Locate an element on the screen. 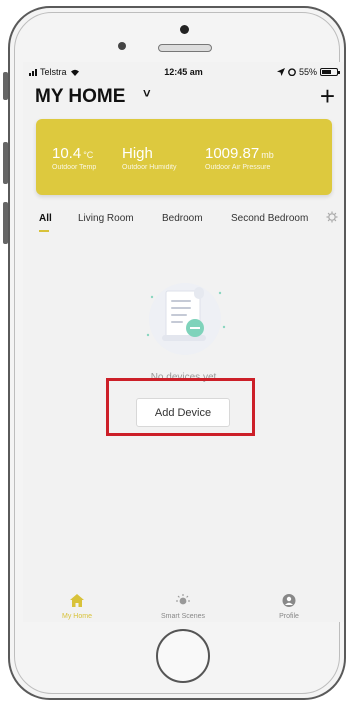 The height and width of the screenshot is (706, 354). chevron-down-icon: ˅ is located at coordinates (147, 93).